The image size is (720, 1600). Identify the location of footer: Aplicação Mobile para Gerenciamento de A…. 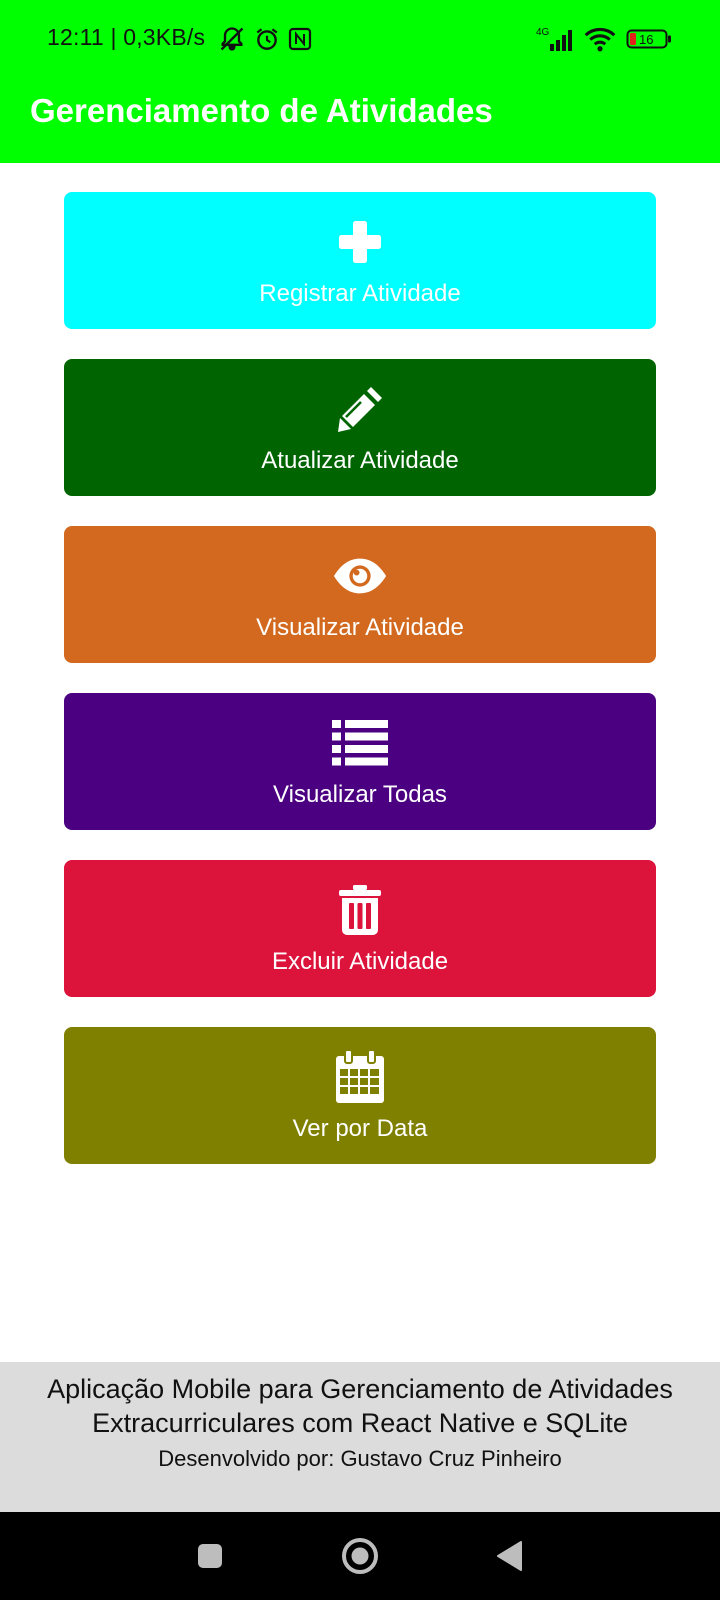
(360, 1437).